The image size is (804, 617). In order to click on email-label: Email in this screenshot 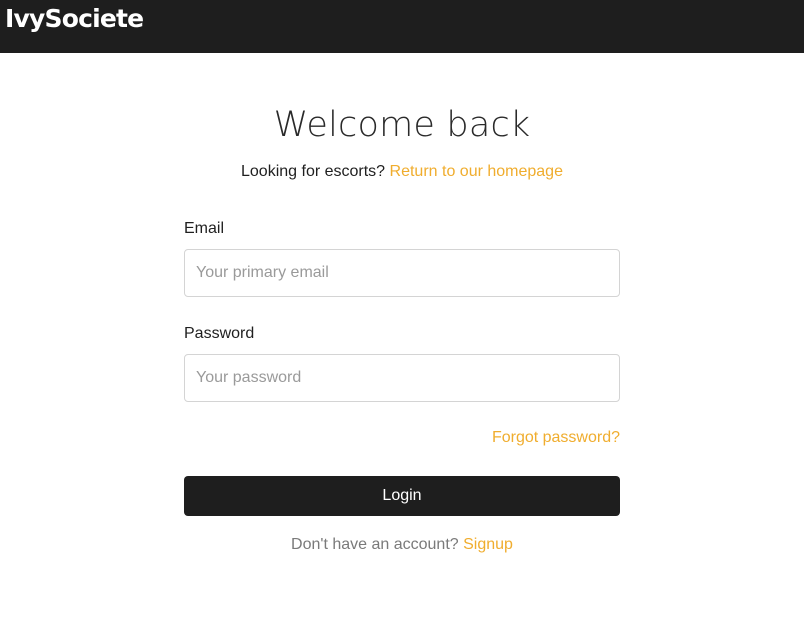, I will do `click(204, 228)`.